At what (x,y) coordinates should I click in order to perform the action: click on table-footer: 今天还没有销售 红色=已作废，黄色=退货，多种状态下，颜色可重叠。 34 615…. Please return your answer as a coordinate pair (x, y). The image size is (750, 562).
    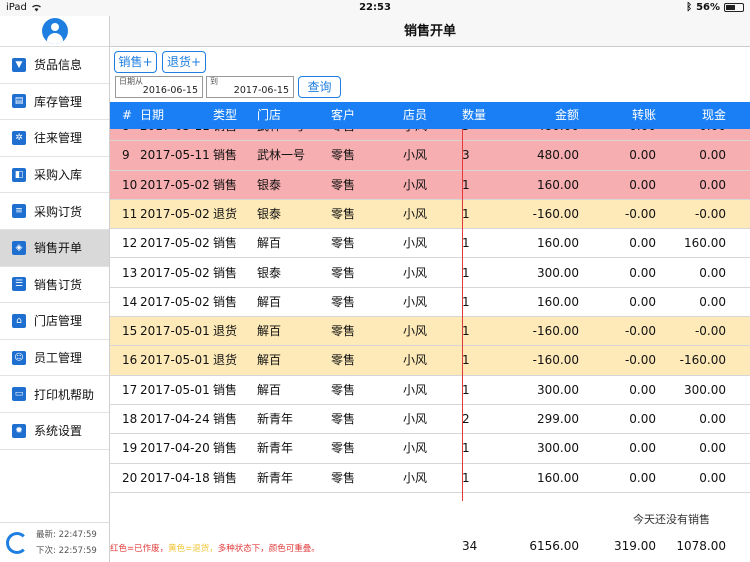
    Looking at the image, I should click on (430, 531).